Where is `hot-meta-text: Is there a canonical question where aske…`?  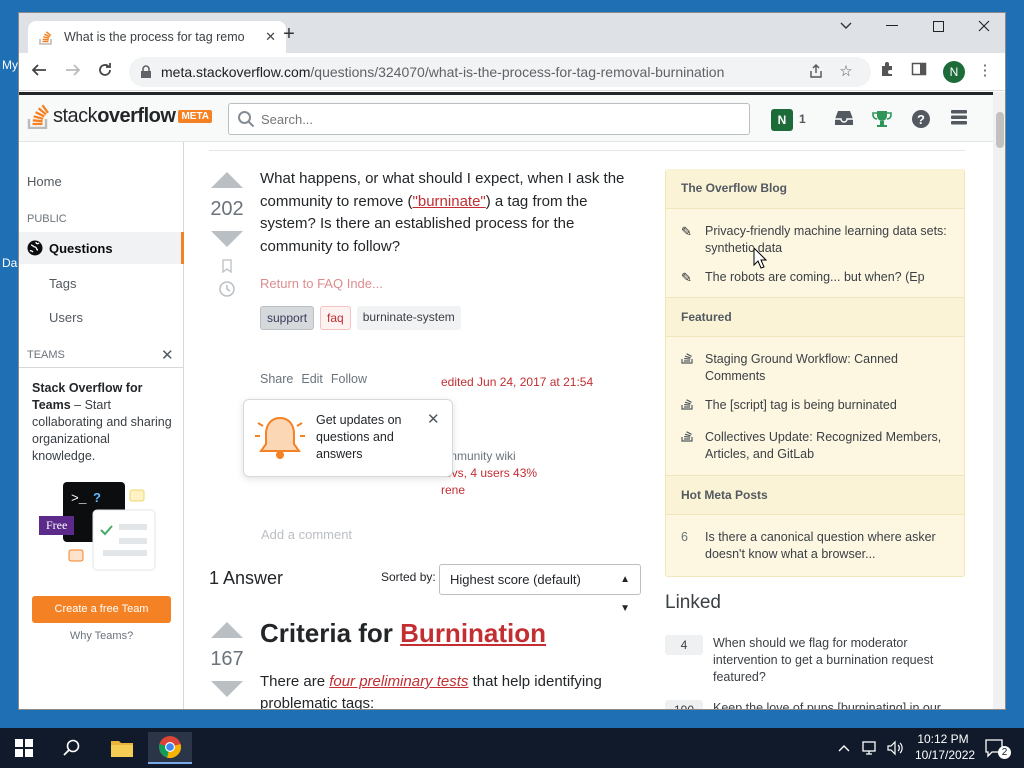 hot-meta-text: Is there a canonical question where aske… is located at coordinates (820, 545).